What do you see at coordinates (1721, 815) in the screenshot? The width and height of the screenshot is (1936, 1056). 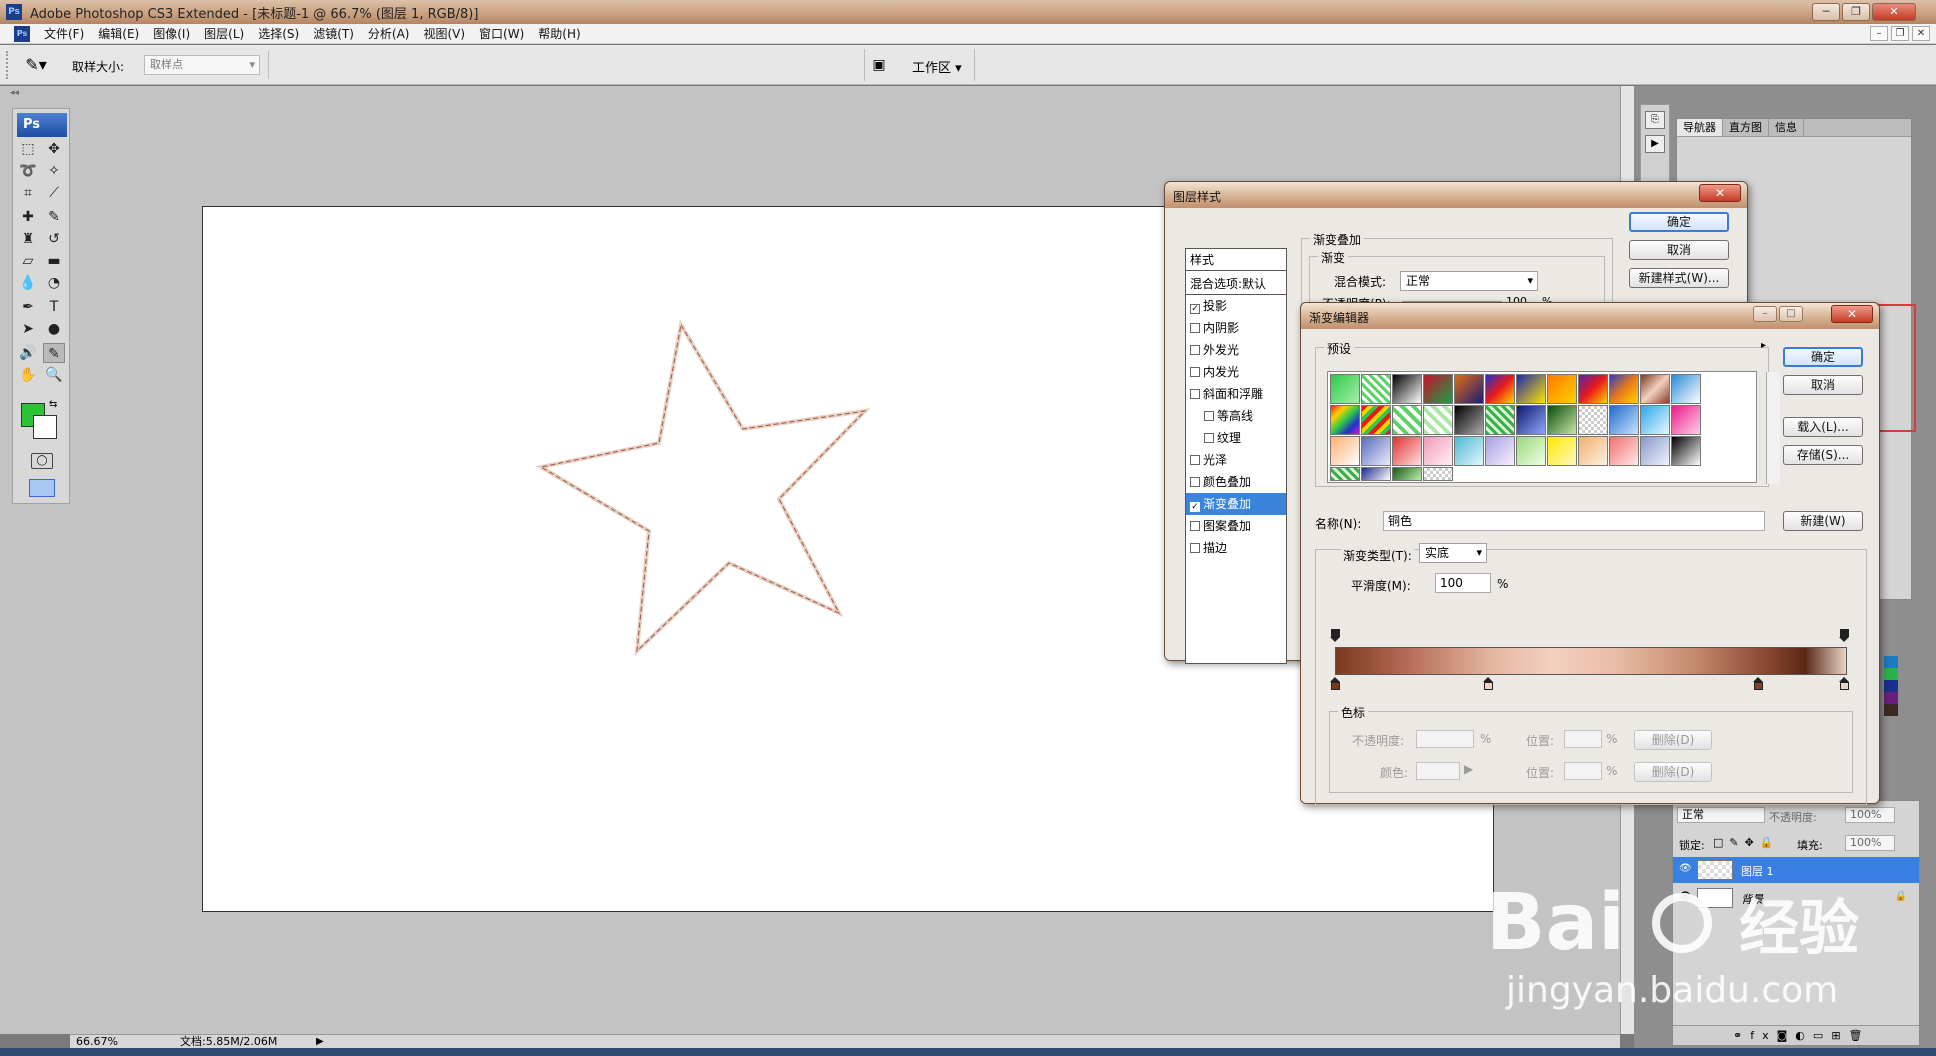 I see `layer-blend-mode-select: 正常` at bounding box center [1721, 815].